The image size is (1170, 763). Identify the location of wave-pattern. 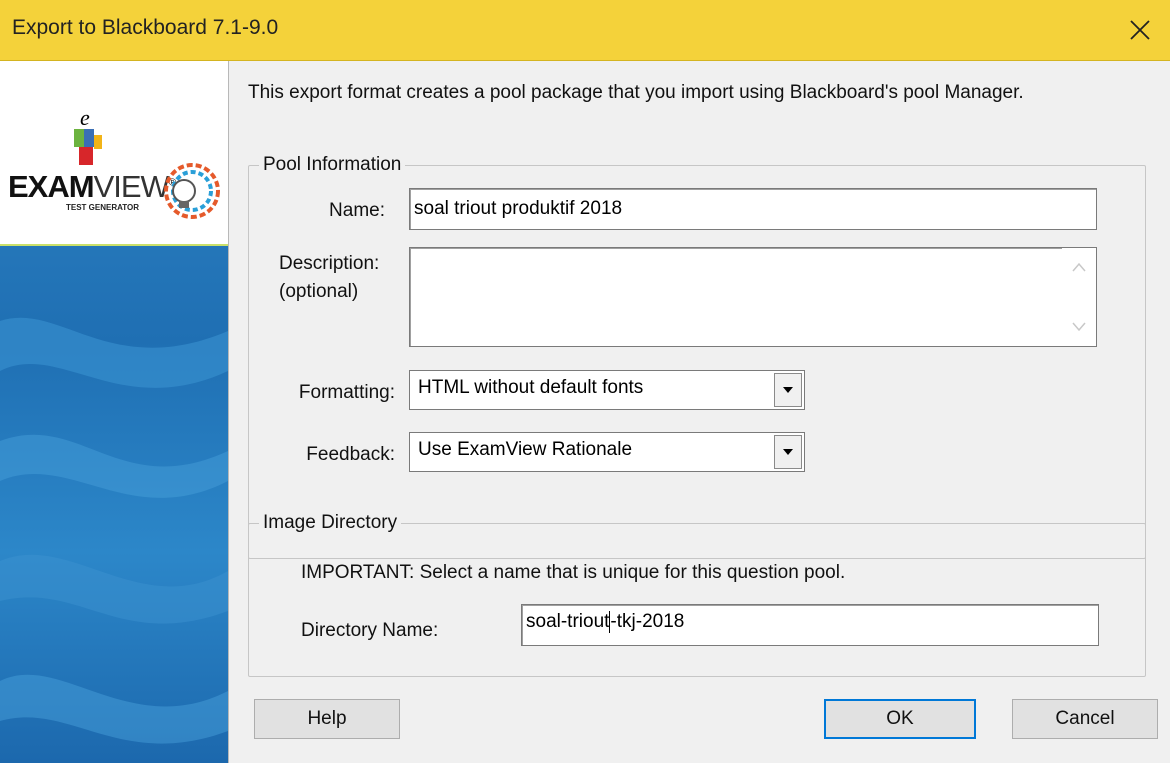
(114, 530).